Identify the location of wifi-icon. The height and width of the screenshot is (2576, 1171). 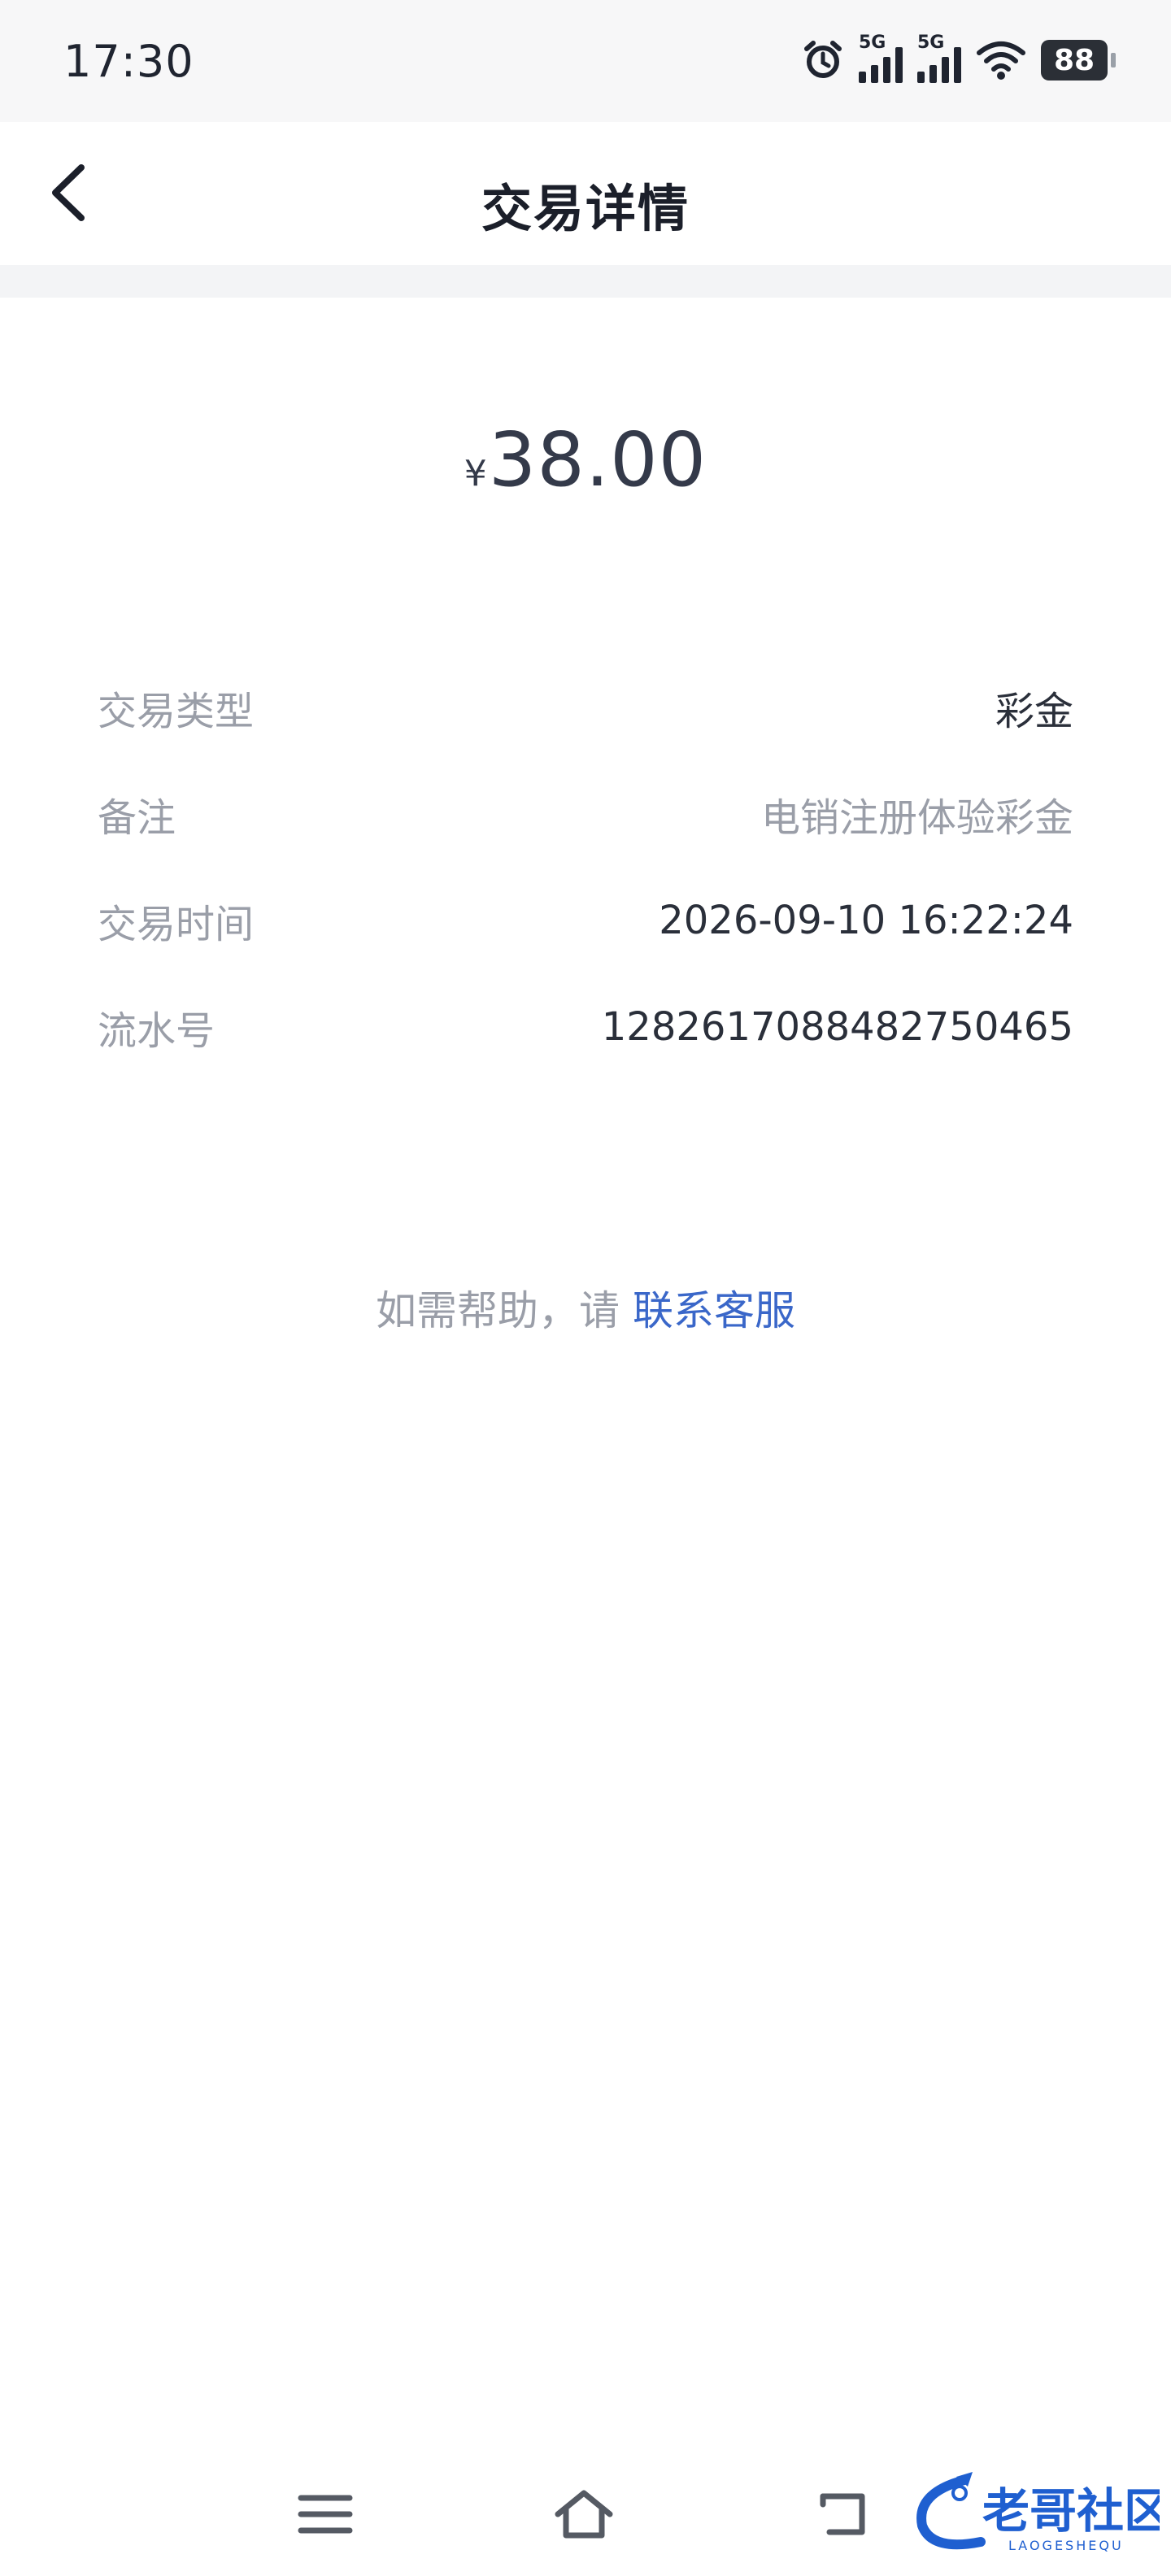
(1001, 61).